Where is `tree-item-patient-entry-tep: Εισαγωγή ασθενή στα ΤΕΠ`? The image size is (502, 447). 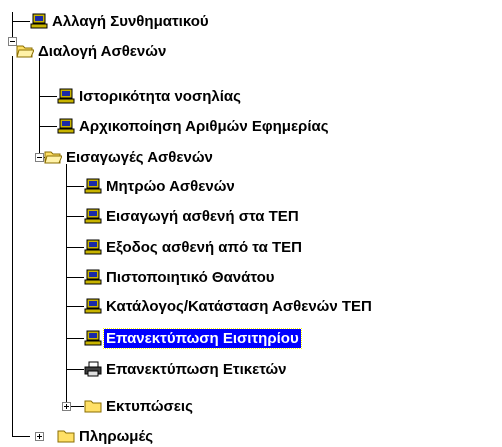 tree-item-patient-entry-tep: Εισαγωγή ασθενή στα ΤΕΠ is located at coordinates (192, 216).